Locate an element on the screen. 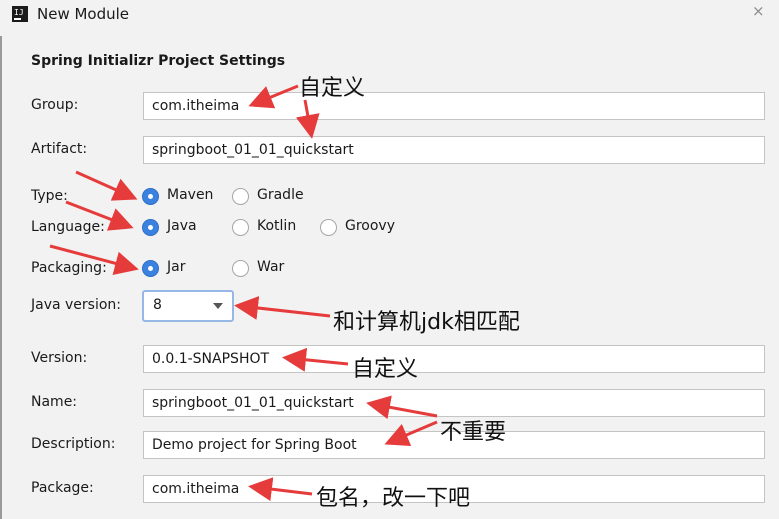  java-version-label: Java version: is located at coordinates (76, 305).